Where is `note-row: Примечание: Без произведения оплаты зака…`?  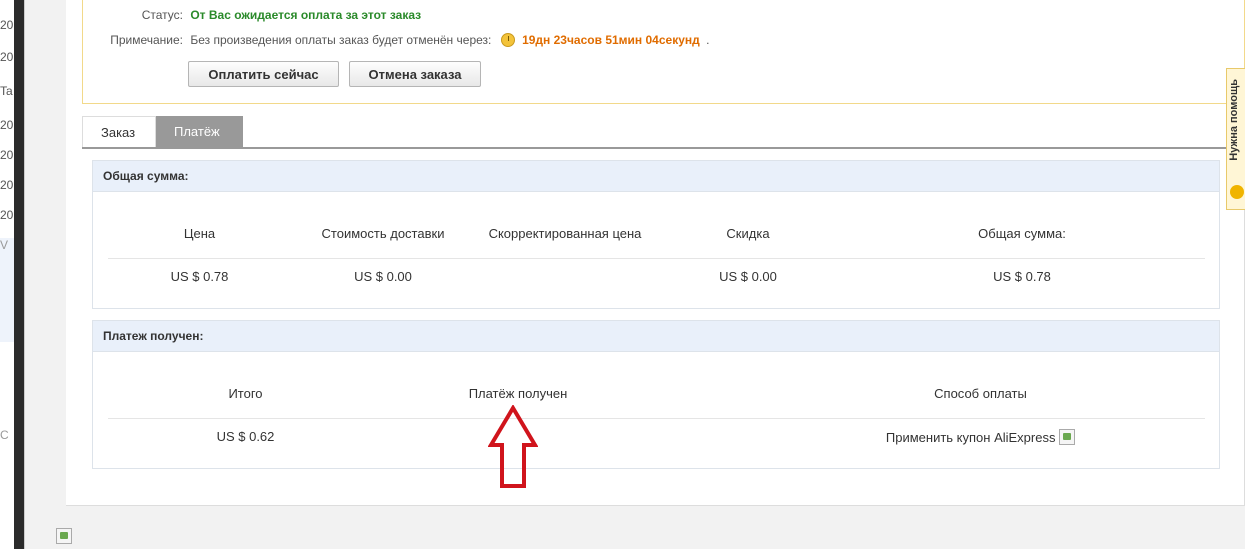
note-row: Примечание: Без произведения оплаты зака… is located at coordinates (396, 40).